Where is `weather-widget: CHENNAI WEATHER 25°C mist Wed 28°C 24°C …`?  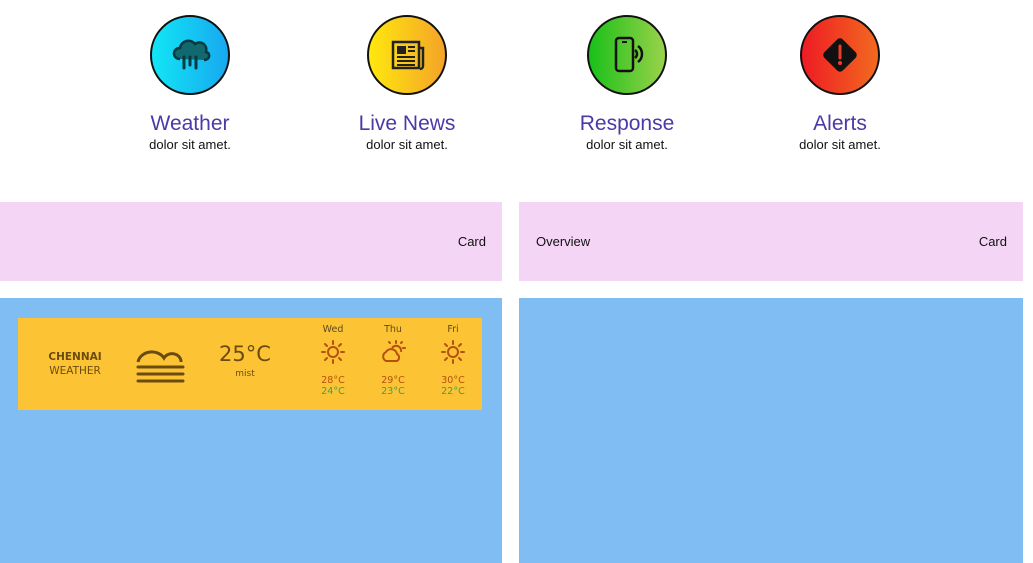 weather-widget: CHENNAI WEATHER 25°C mist Wed 28°C 24°C … is located at coordinates (250, 364).